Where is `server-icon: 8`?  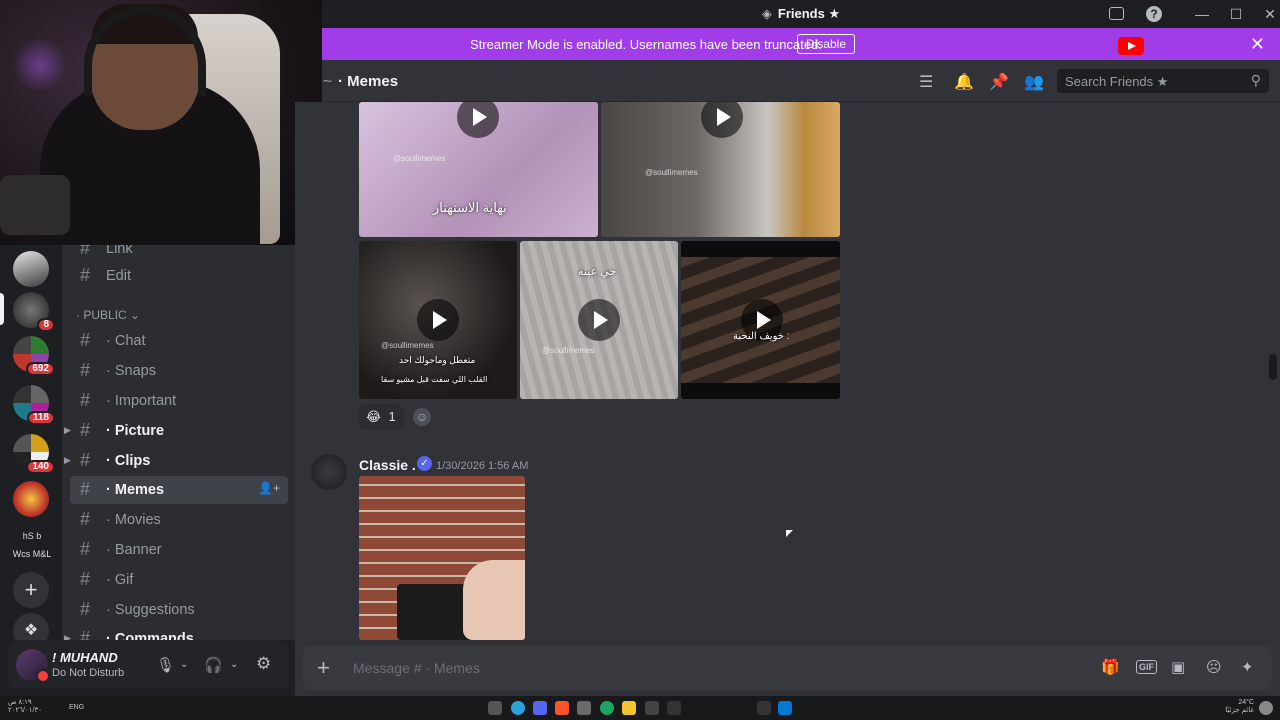
server-icon: 8 is located at coordinates (34, 312).